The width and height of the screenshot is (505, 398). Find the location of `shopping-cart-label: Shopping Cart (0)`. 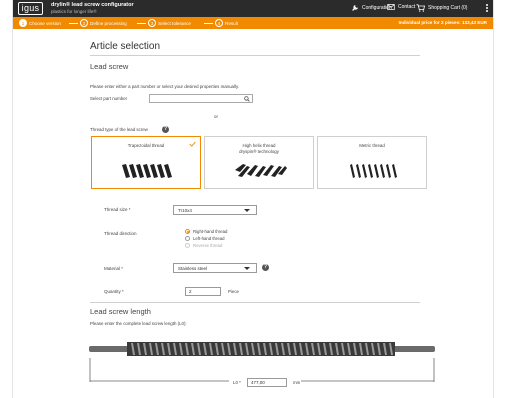

shopping-cart-label: Shopping Cart (0) is located at coordinates (448, 8).